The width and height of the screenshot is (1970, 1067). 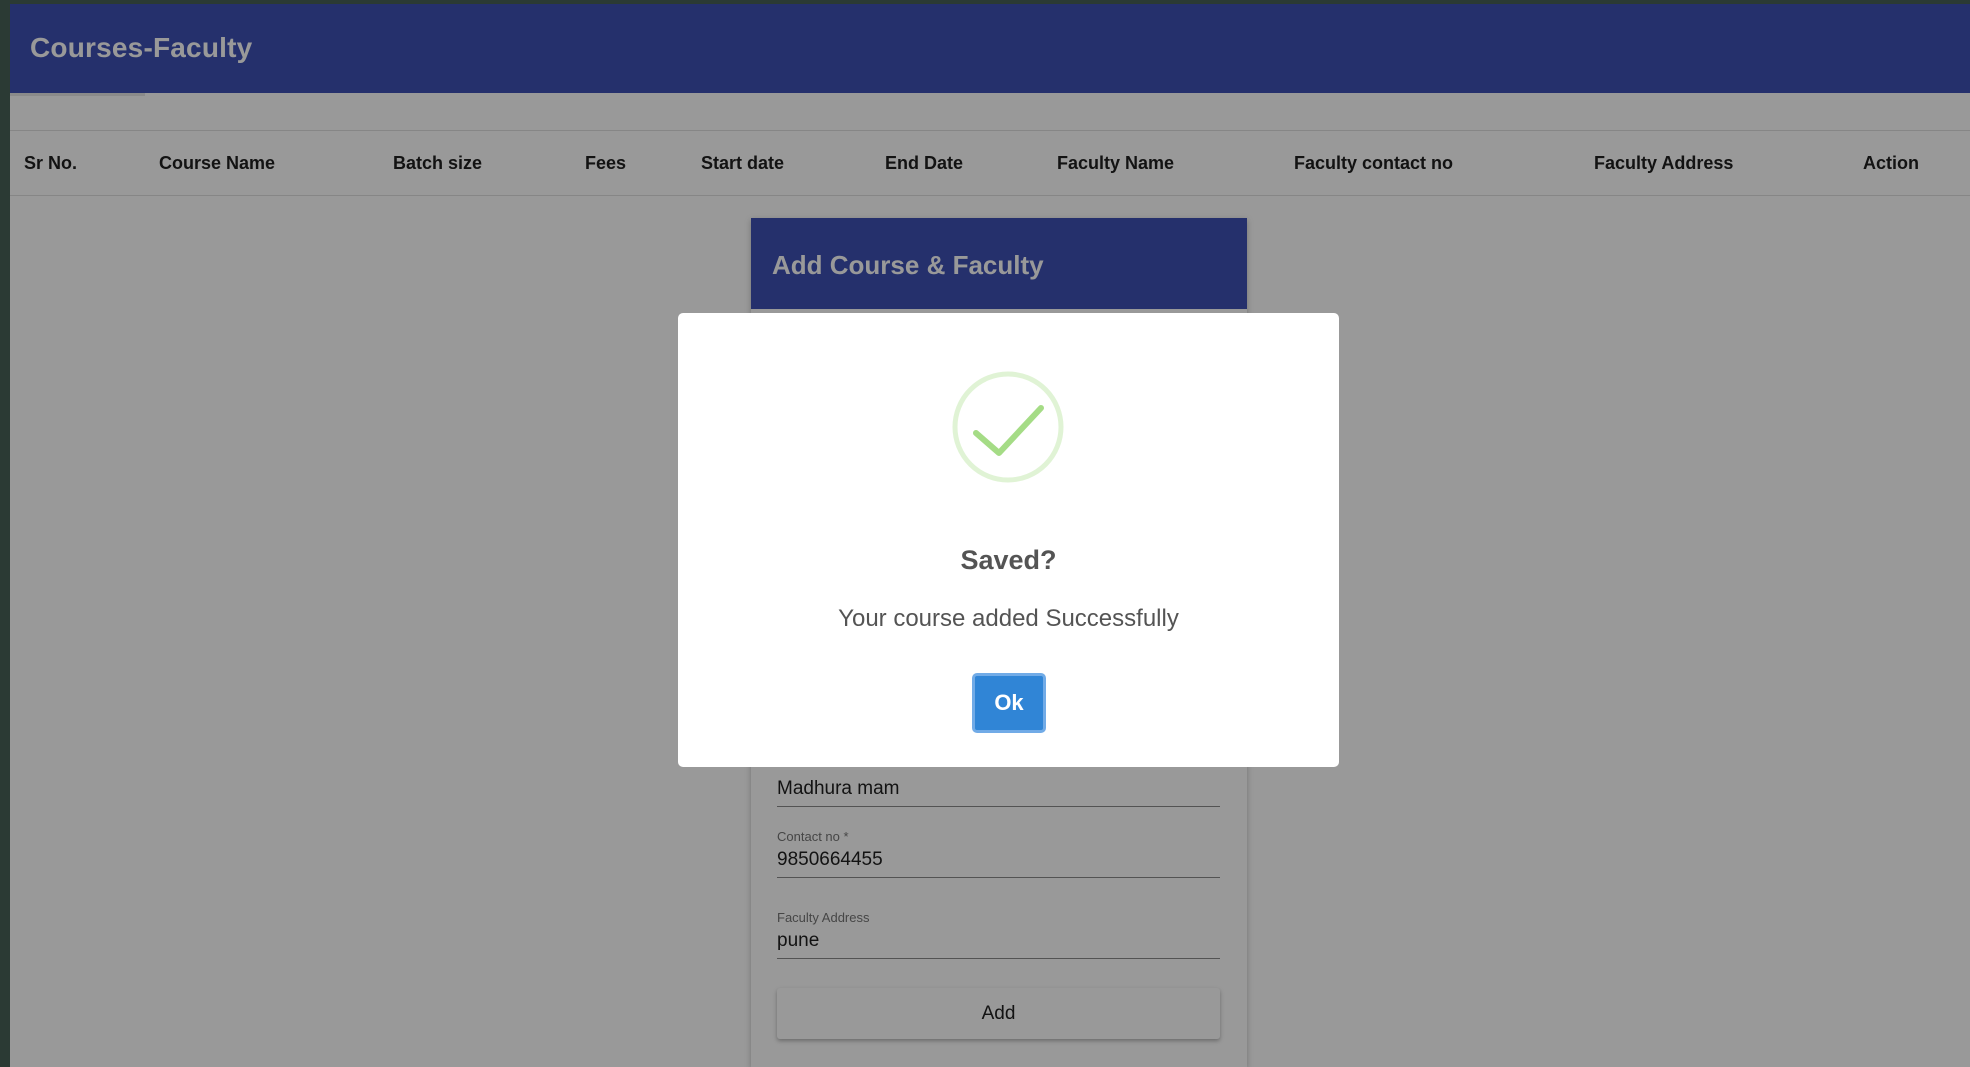 I want to click on success-dialog: Saved? Your course added Successfully Ok, so click(x=1008, y=540).